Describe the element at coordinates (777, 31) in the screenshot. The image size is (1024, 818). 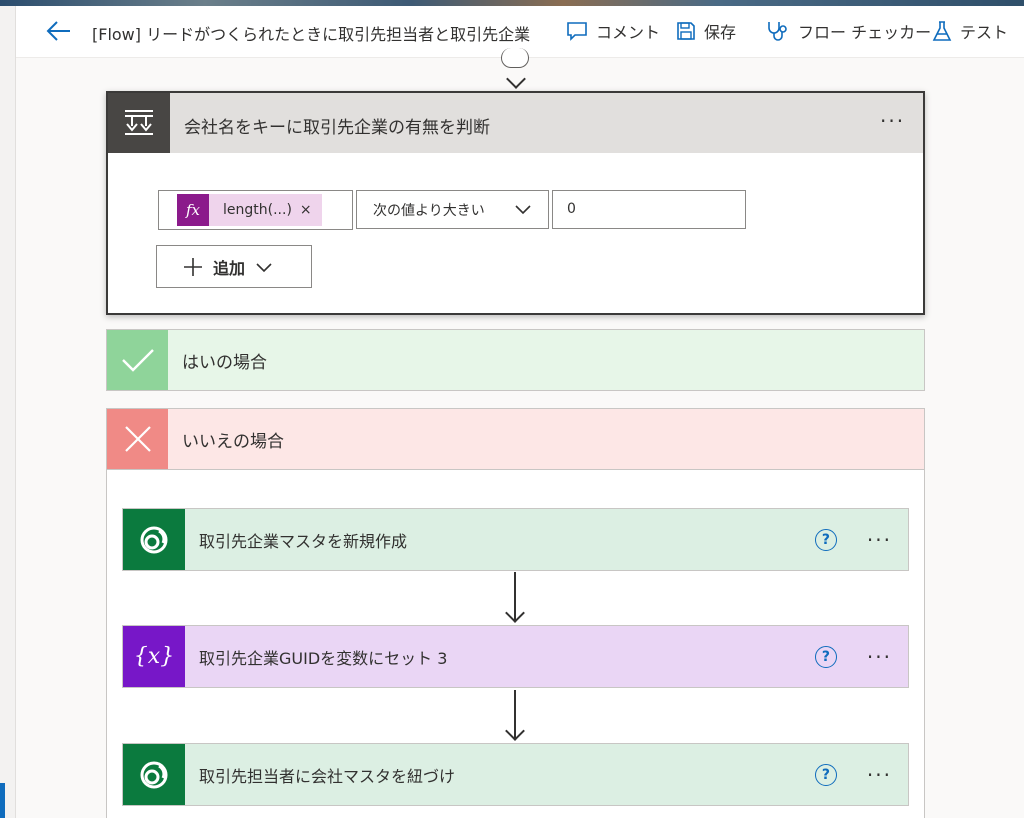
I see `stethoscope-icon` at that location.